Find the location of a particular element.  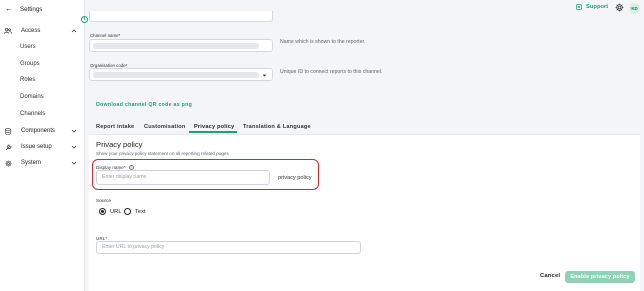

support-label: Support is located at coordinates (597, 7).